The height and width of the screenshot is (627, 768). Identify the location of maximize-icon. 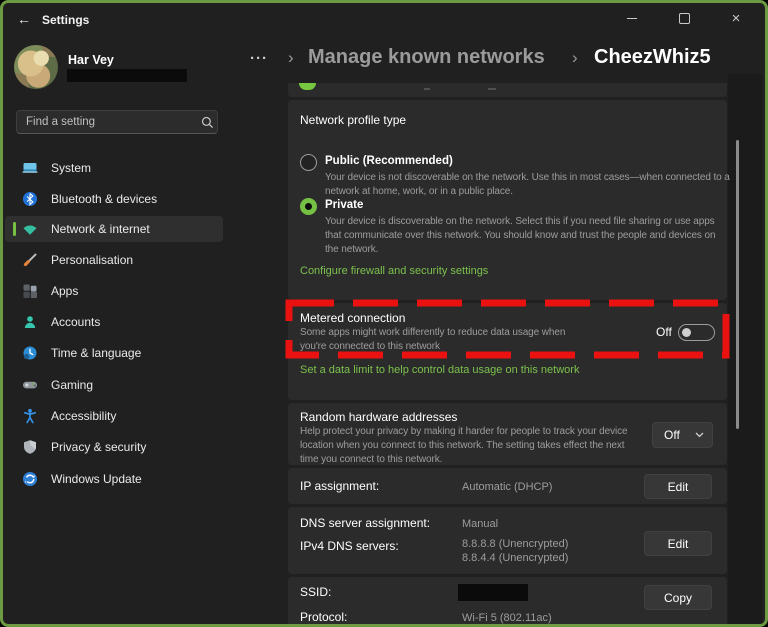
(684, 18).